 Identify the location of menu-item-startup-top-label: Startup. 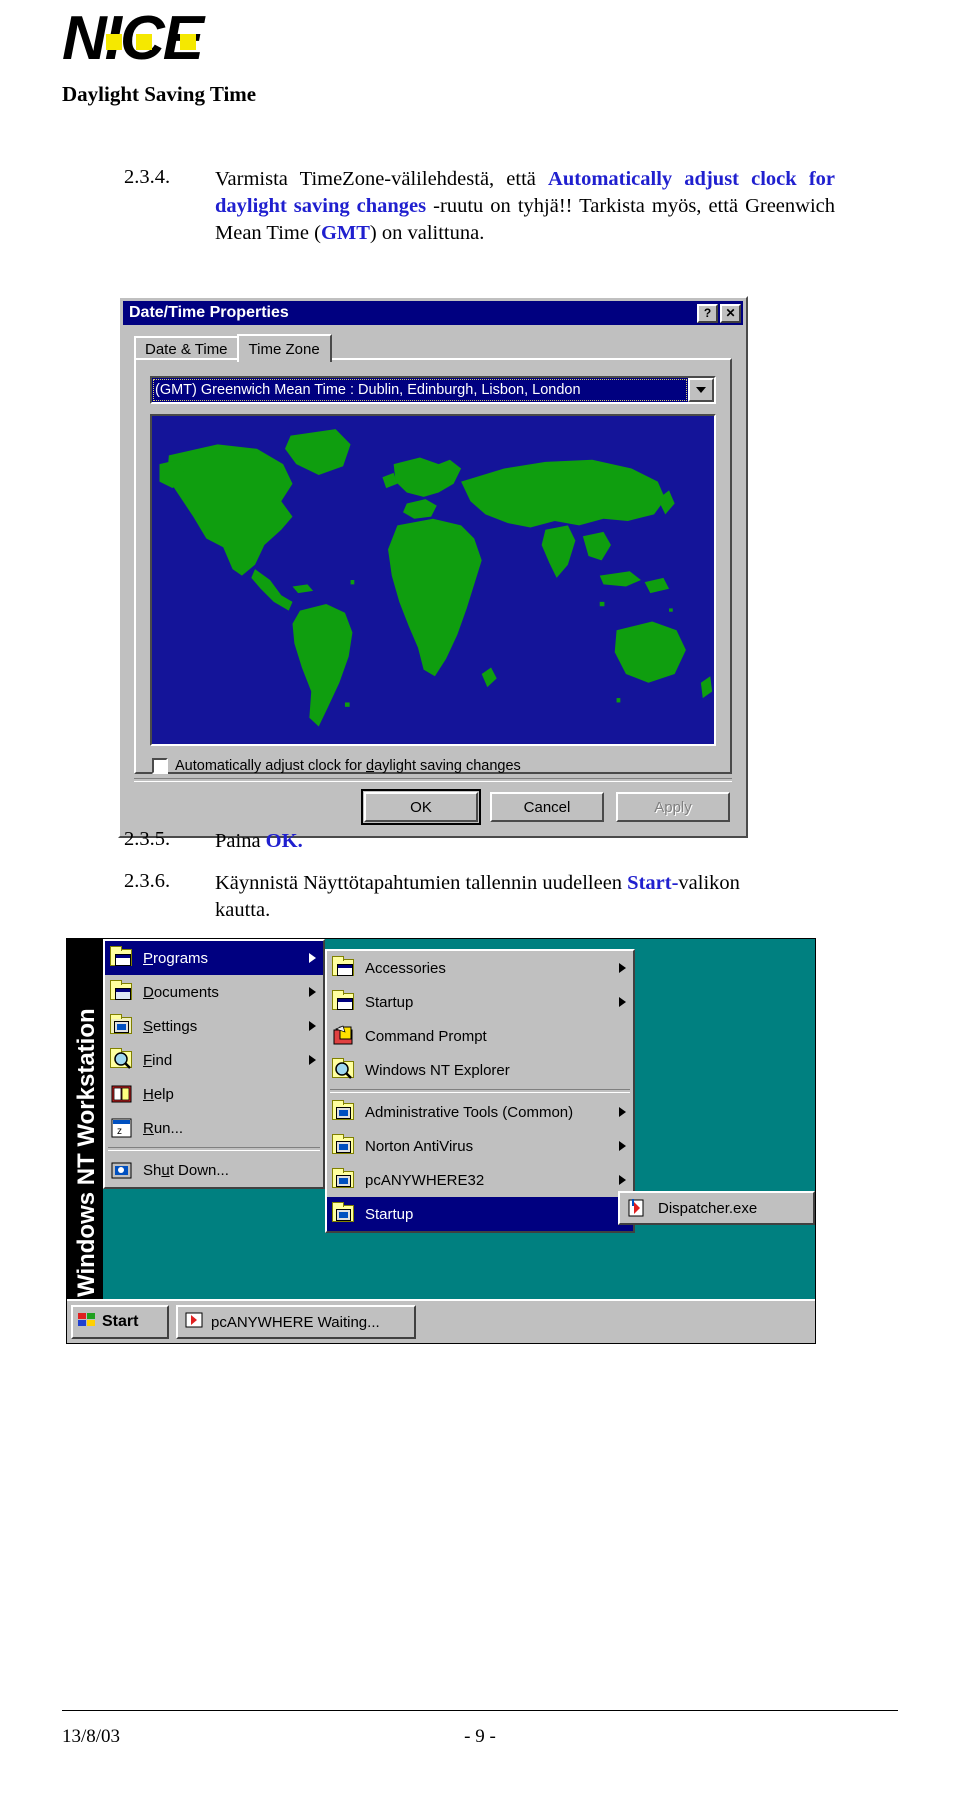
(389, 1002).